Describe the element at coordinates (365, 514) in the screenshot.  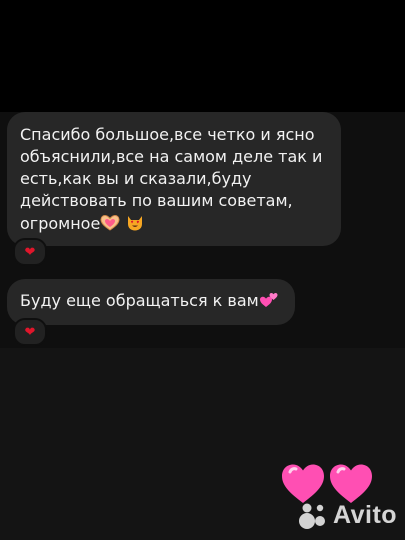
I see `watermark-text: Avito` at that location.